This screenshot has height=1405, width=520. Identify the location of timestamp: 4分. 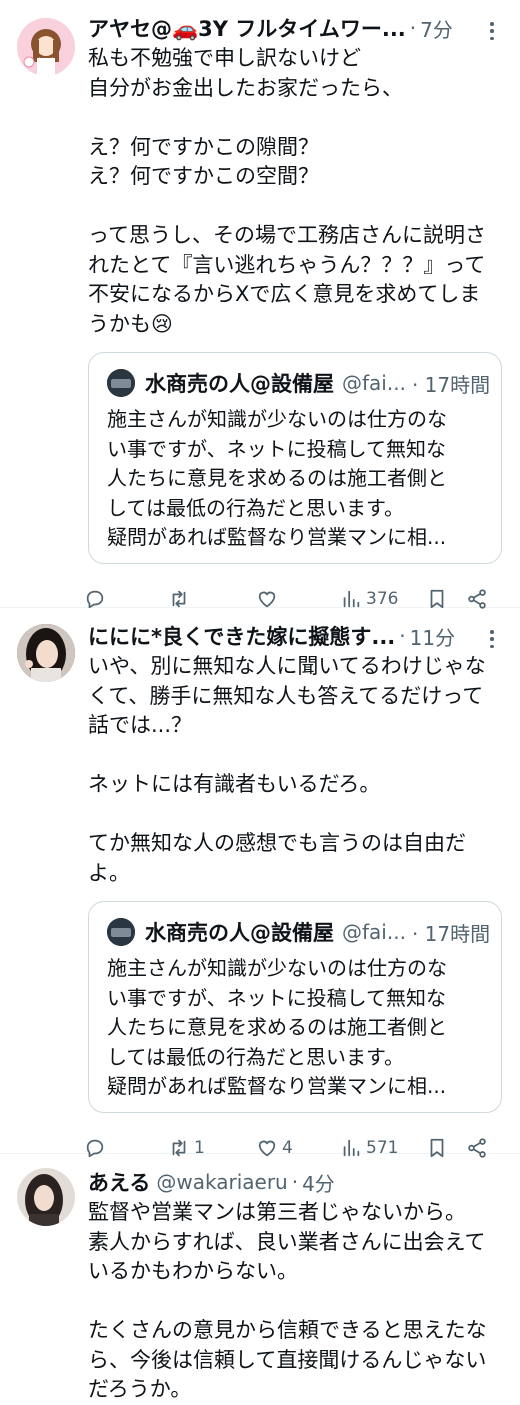
(318, 1182).